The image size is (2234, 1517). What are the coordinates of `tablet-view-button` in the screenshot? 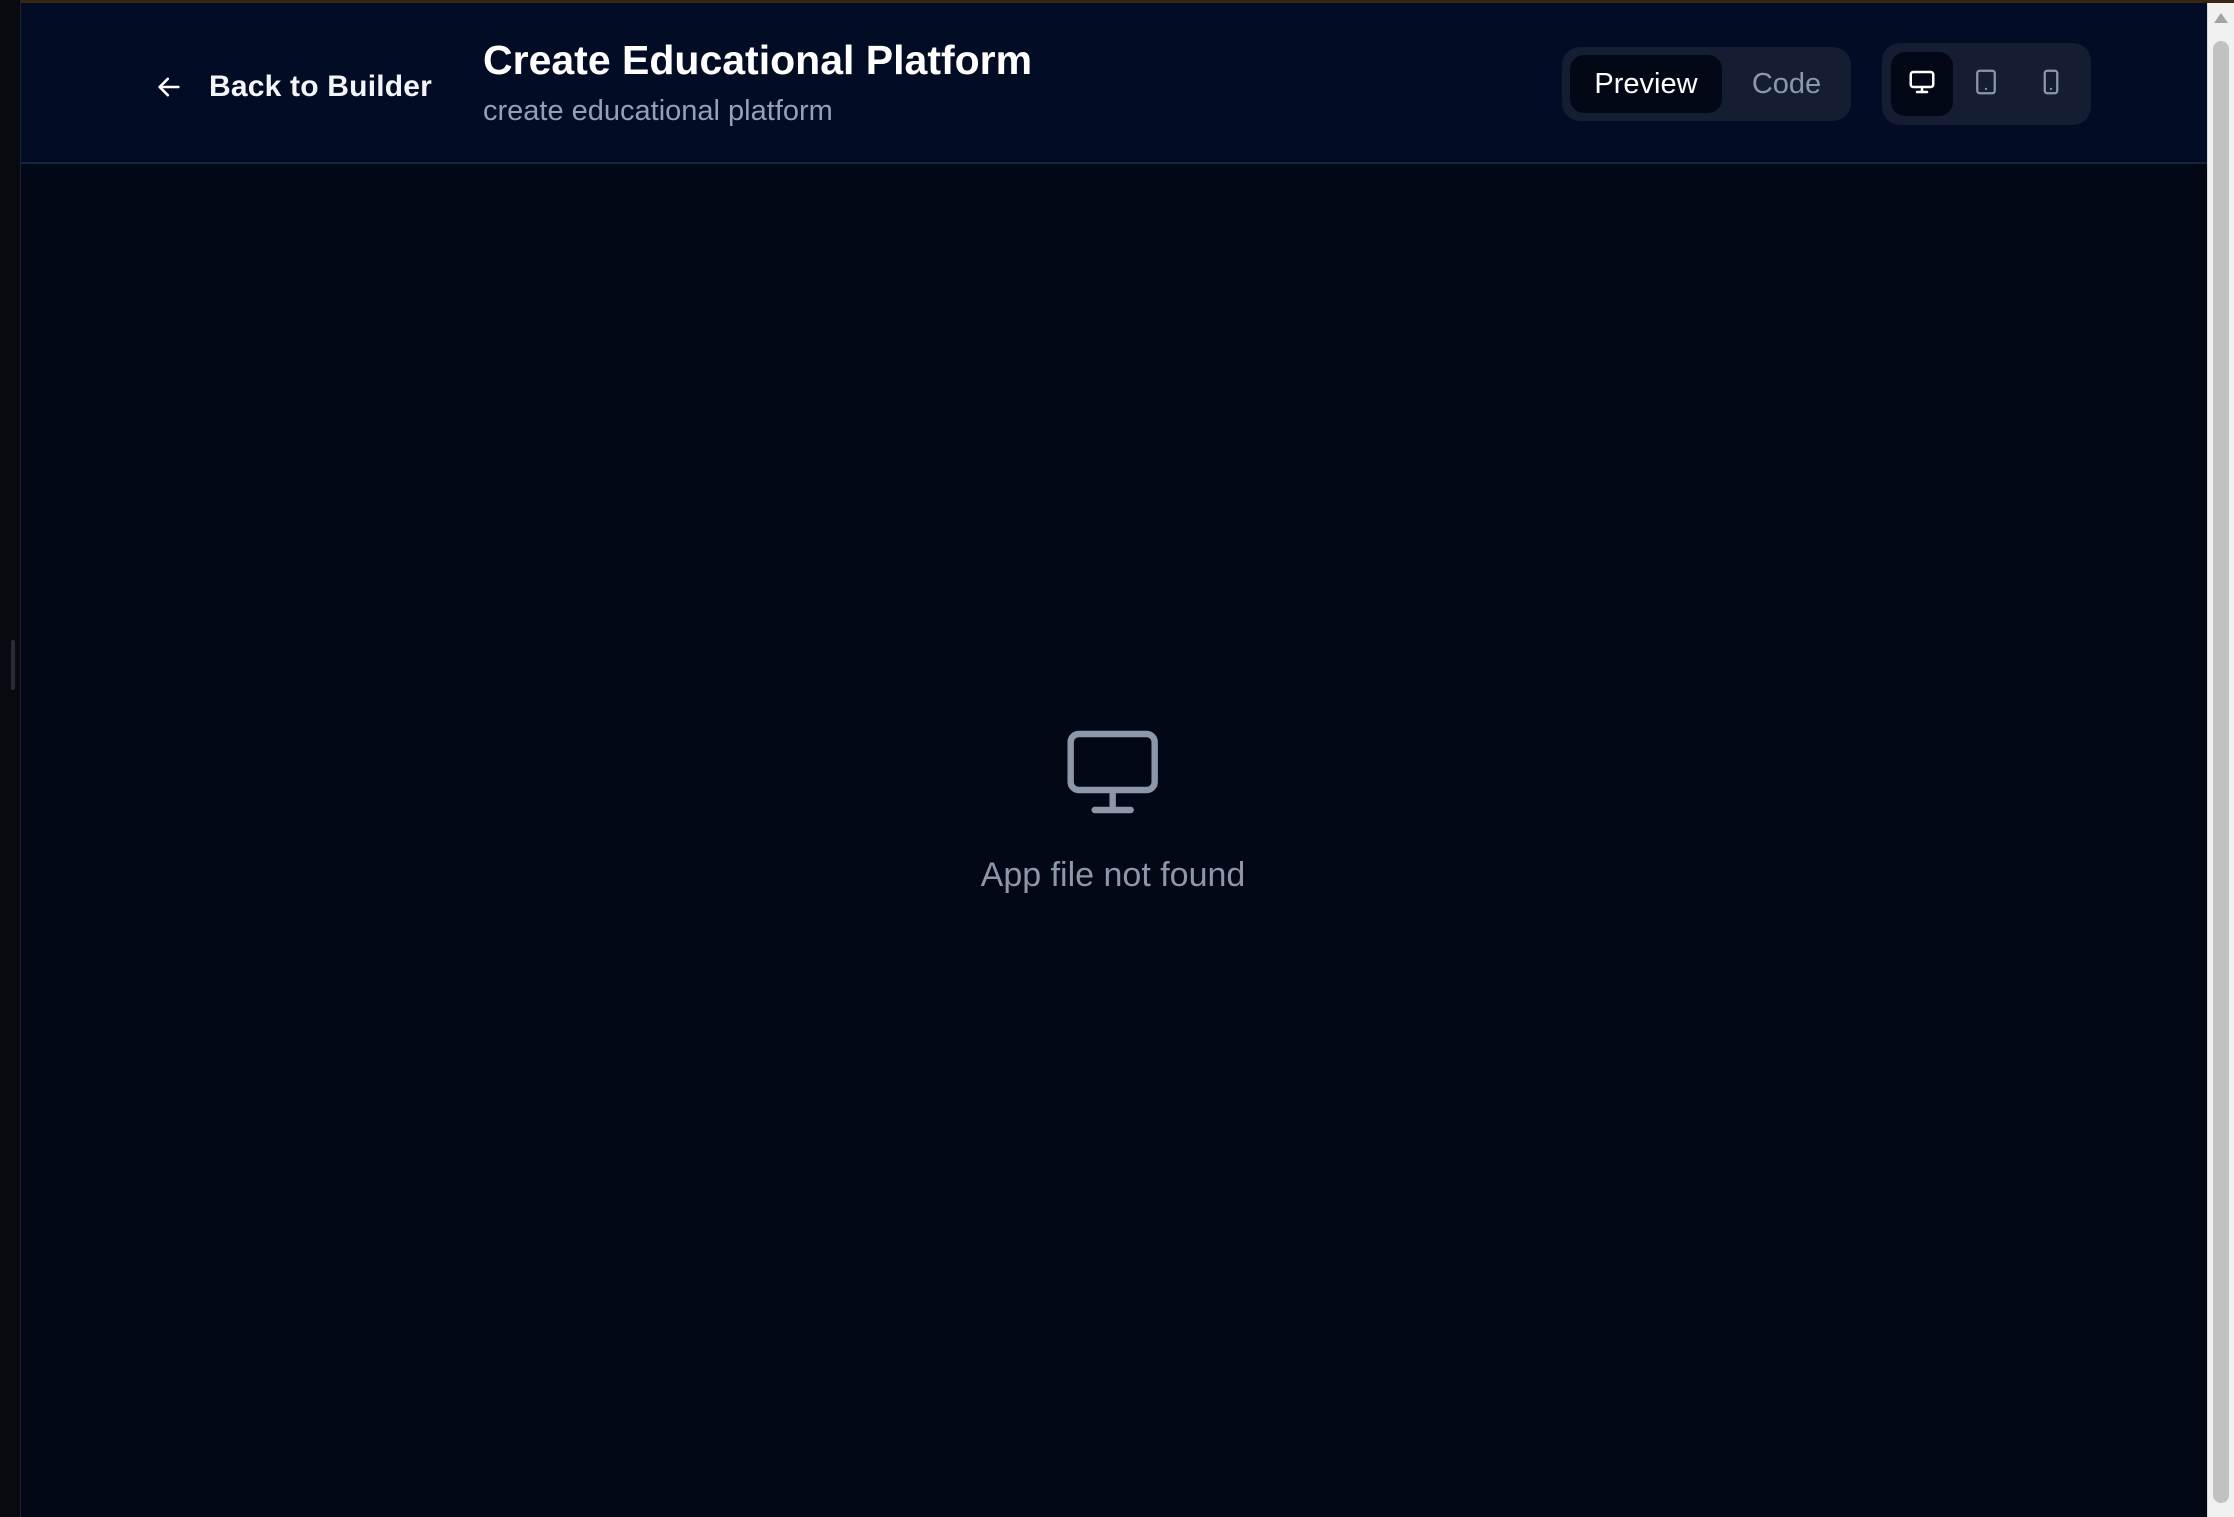 It's located at (1986, 84).